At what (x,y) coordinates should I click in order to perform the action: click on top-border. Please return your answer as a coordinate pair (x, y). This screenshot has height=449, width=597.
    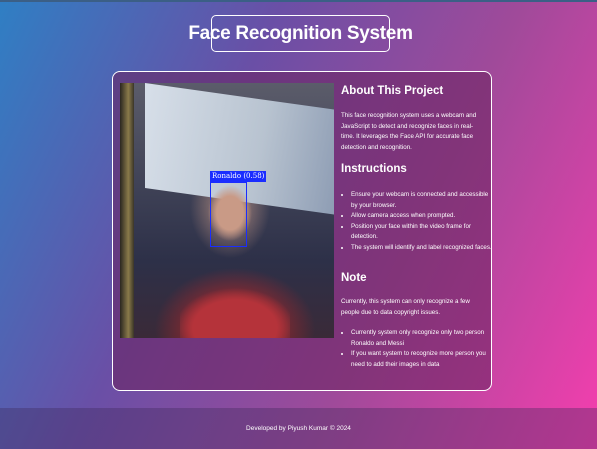
    Looking at the image, I should click on (298, 1).